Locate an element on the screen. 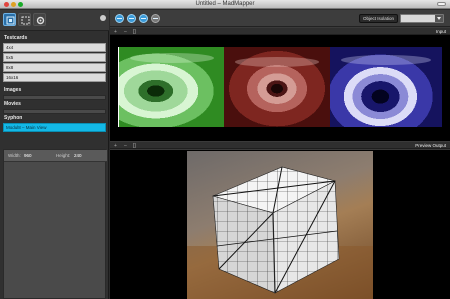  preview-pane-title: Preview Output is located at coordinates (430, 145).